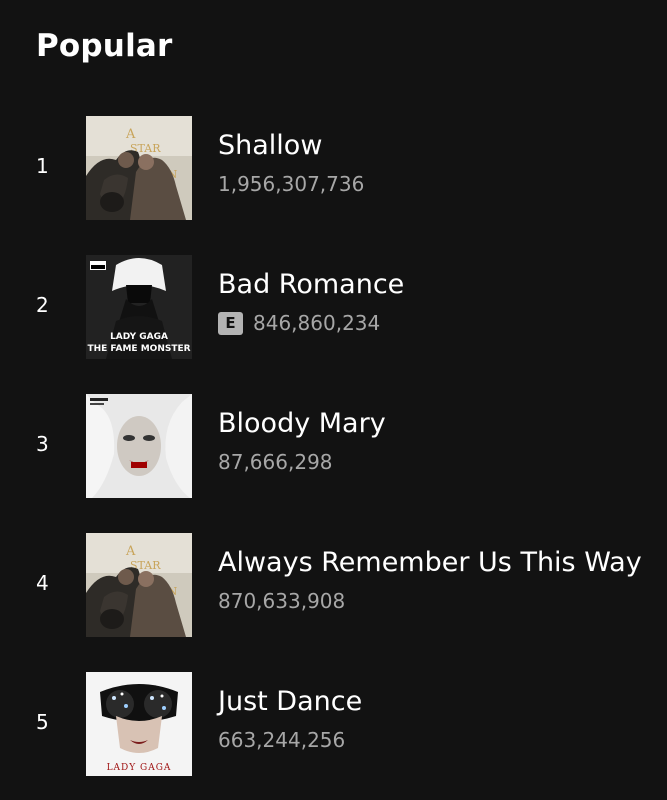  I want to click on track-title: Shallow, so click(270, 145).